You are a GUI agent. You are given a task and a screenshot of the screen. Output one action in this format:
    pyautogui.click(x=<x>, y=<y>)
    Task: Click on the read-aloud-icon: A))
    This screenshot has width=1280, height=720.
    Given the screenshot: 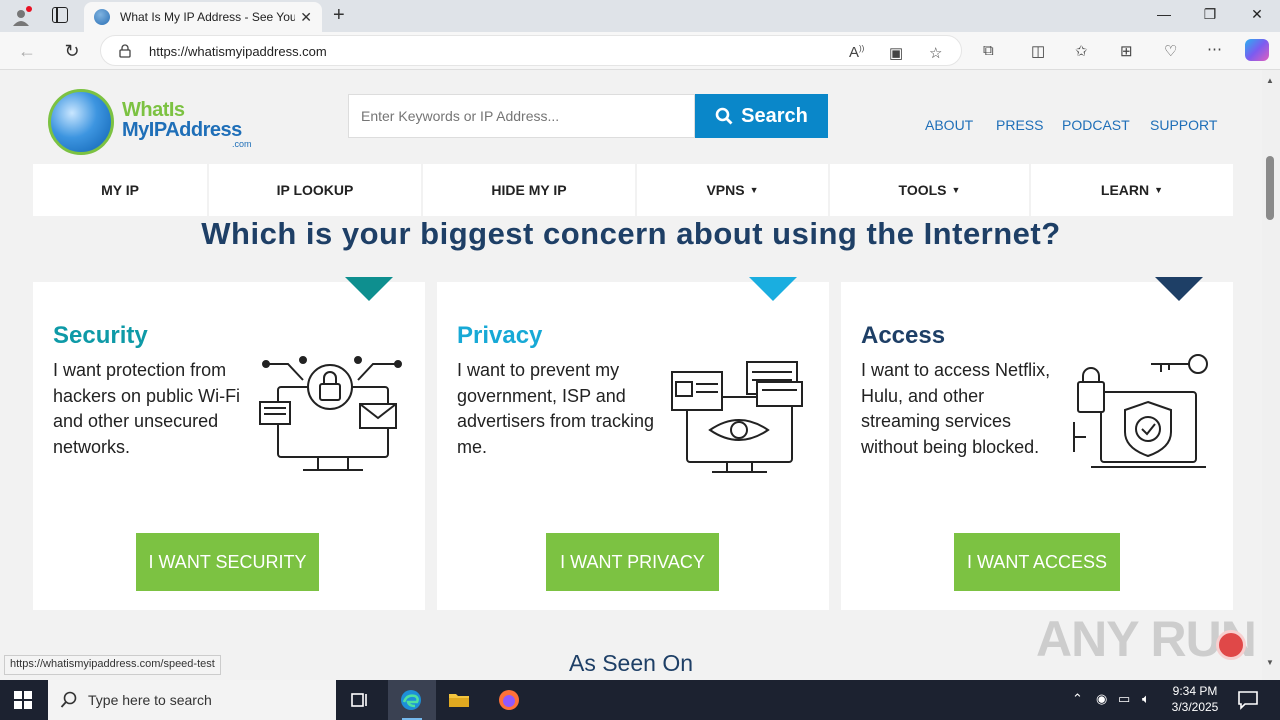 What is the action you would take?
    pyautogui.click(x=856, y=52)
    